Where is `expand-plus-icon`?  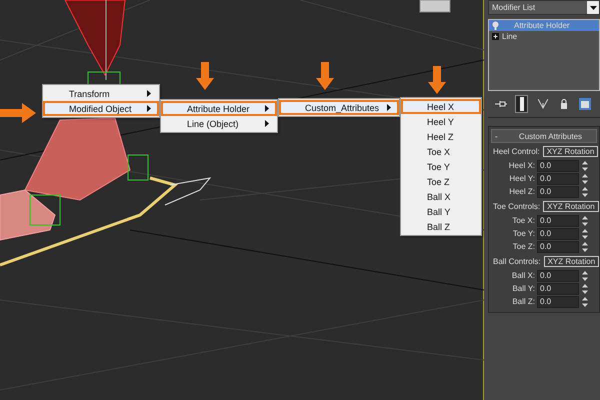 expand-plus-icon is located at coordinates (495, 36).